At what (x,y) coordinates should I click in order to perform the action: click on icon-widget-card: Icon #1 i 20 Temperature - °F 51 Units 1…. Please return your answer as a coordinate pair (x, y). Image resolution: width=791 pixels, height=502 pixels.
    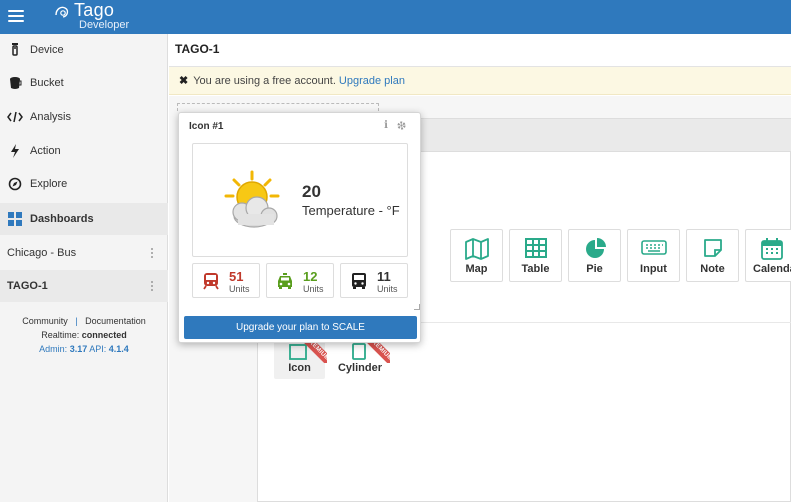
    Looking at the image, I should click on (299, 227).